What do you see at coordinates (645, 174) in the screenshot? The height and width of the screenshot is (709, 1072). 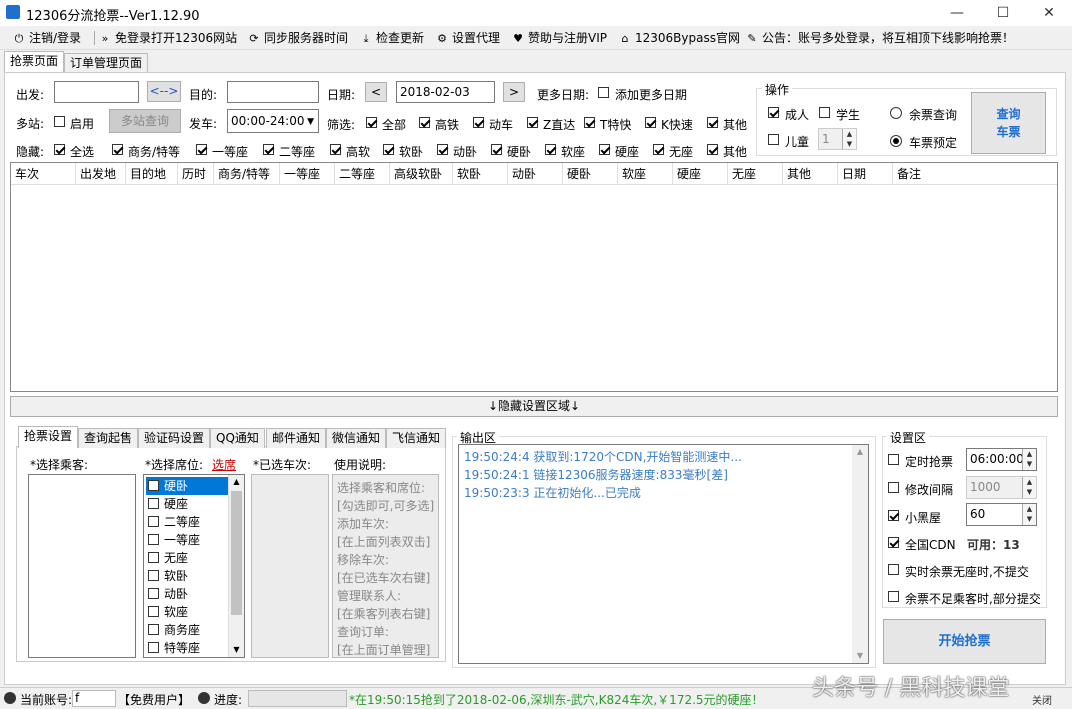 I see `column-soft-seat: 软座` at bounding box center [645, 174].